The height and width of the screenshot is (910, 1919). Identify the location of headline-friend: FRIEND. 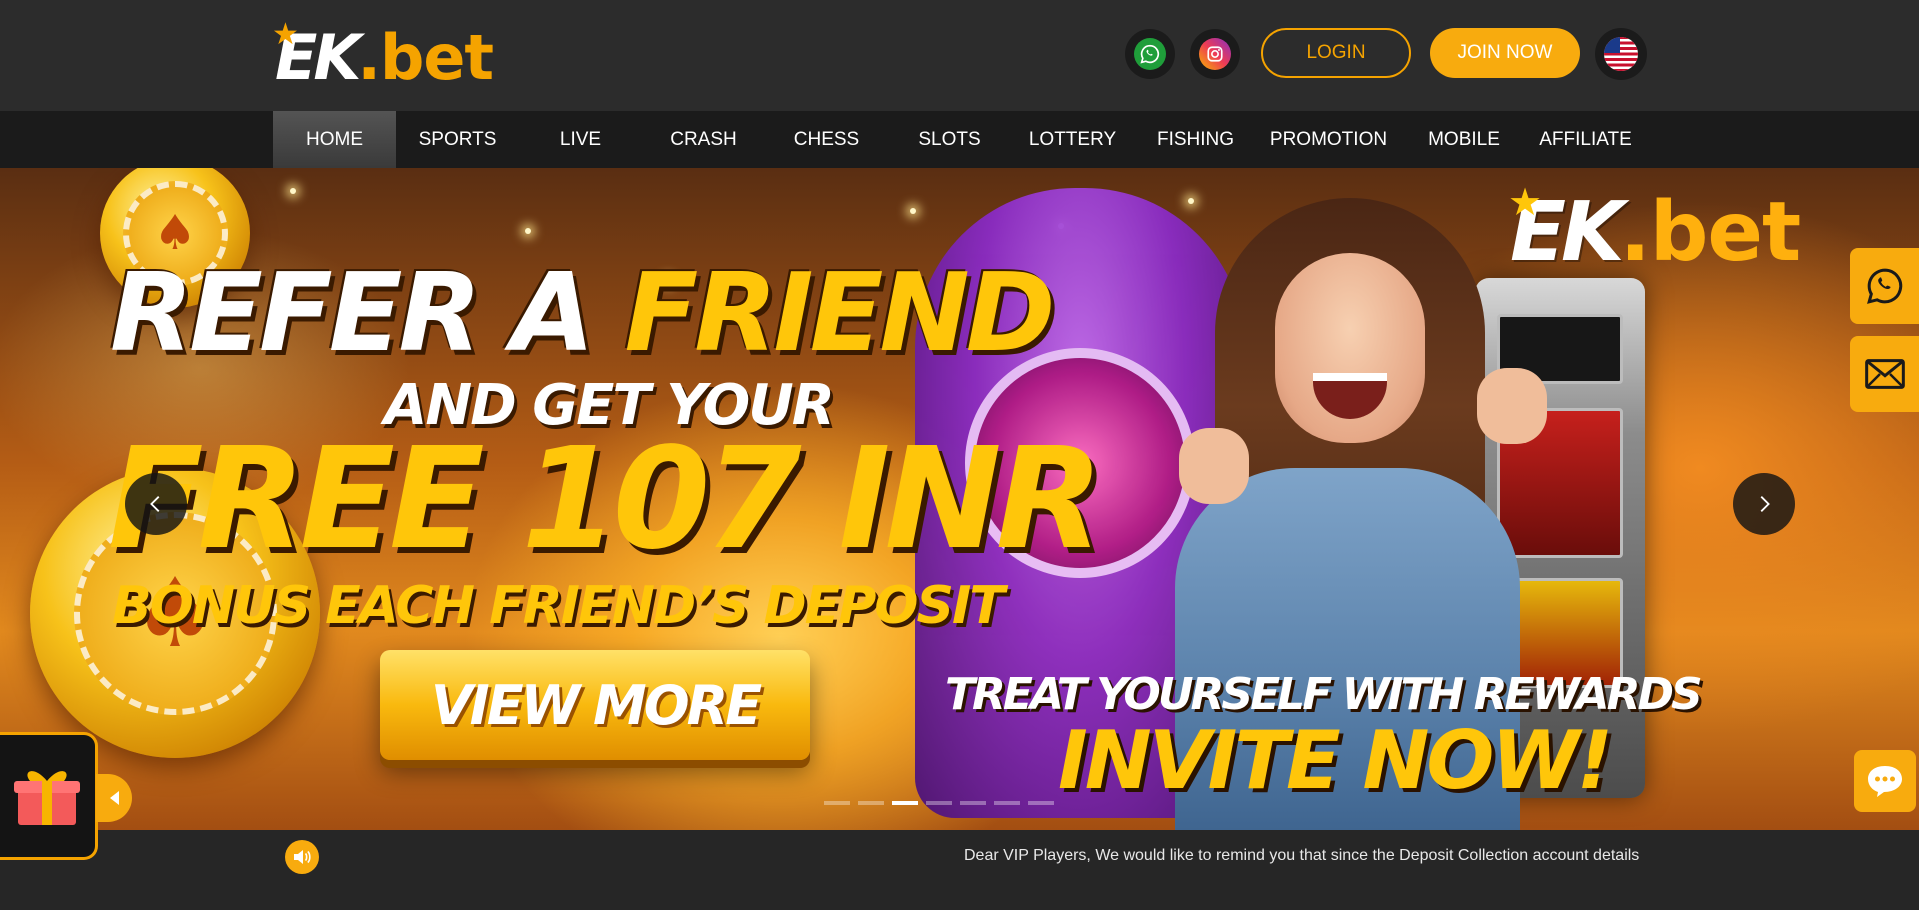
(839, 313).